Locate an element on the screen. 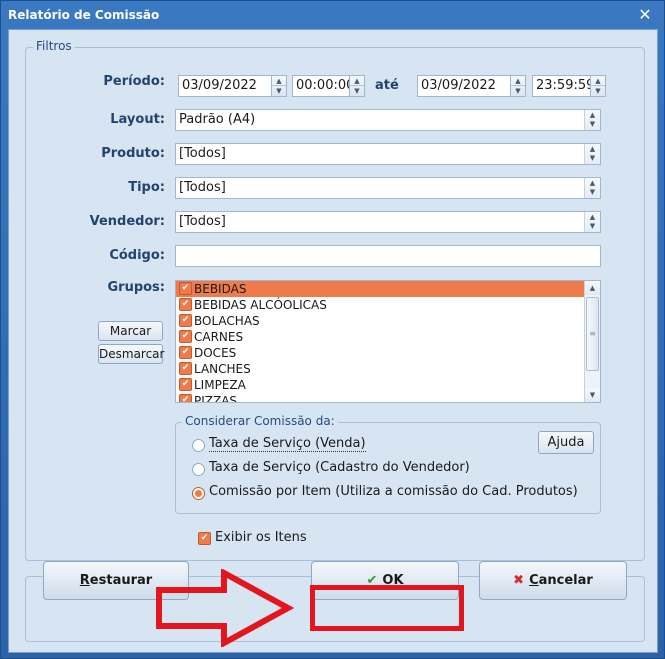  produto-value: [Todos] is located at coordinates (202, 153).